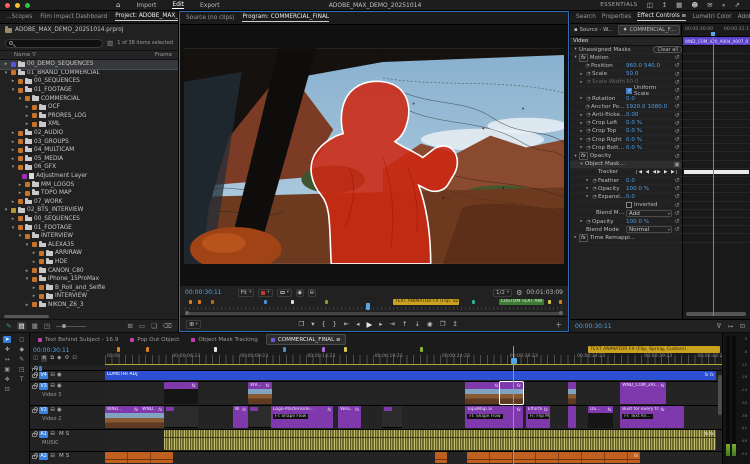  What do you see at coordinates (89, 133) in the screenshot?
I see `tree-item: ▸ 02_AUDIO` at bounding box center [89, 133].